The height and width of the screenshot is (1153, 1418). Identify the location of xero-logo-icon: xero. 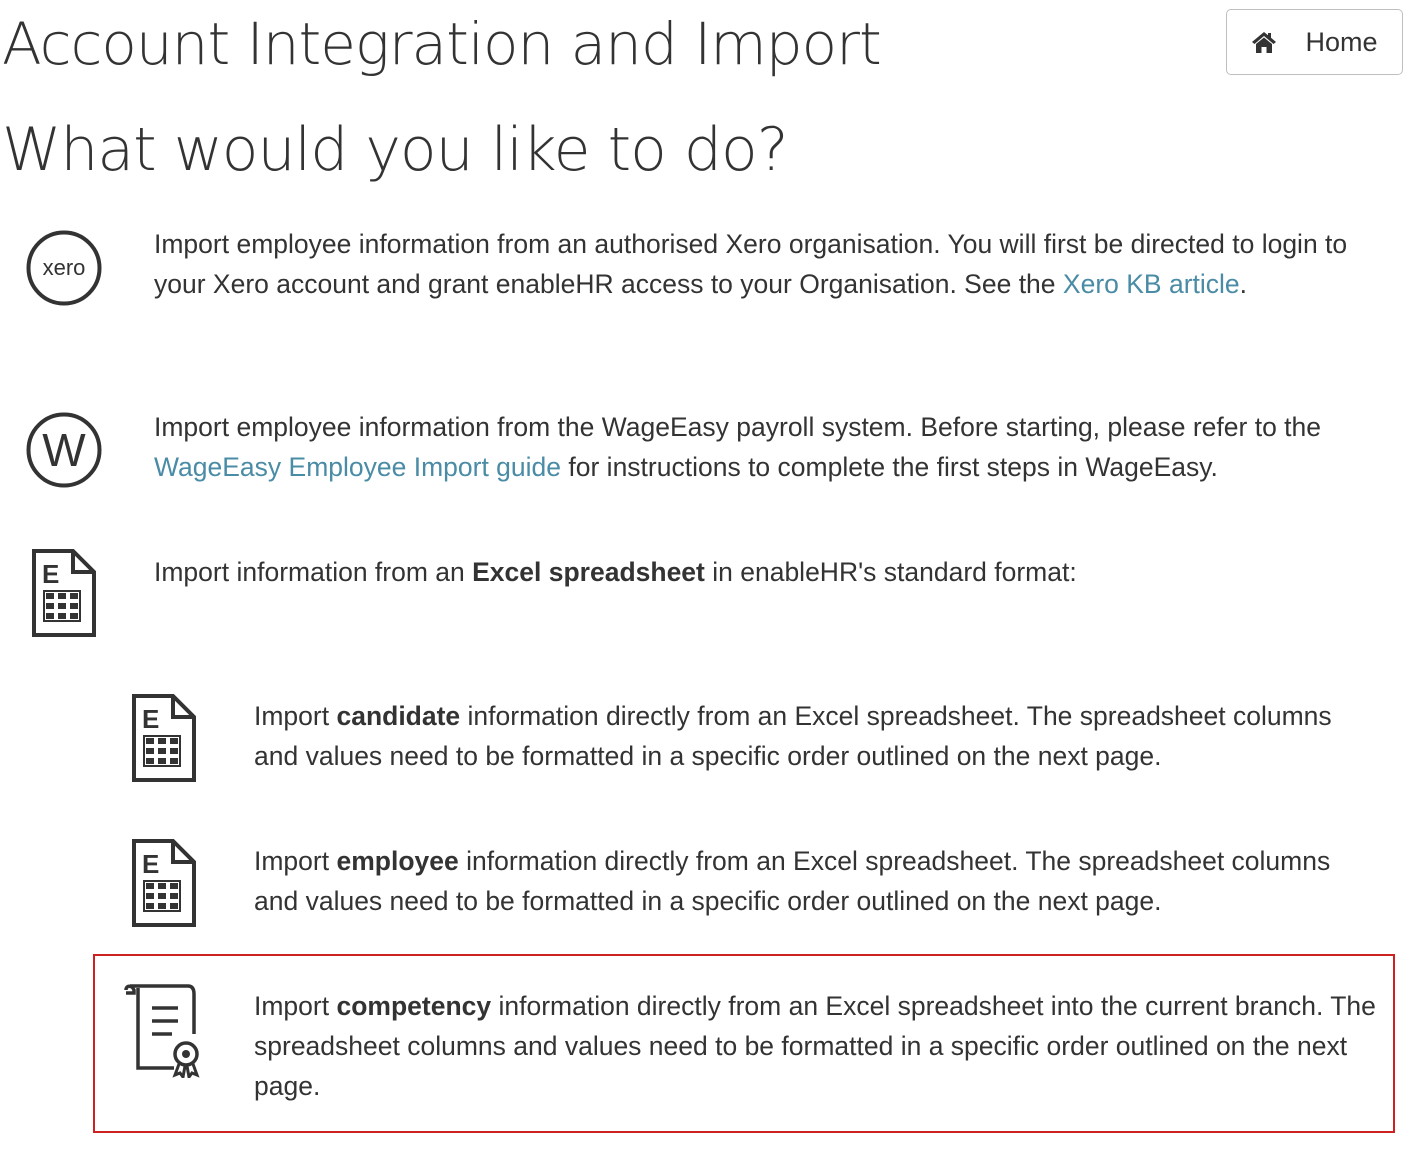
(64, 268).